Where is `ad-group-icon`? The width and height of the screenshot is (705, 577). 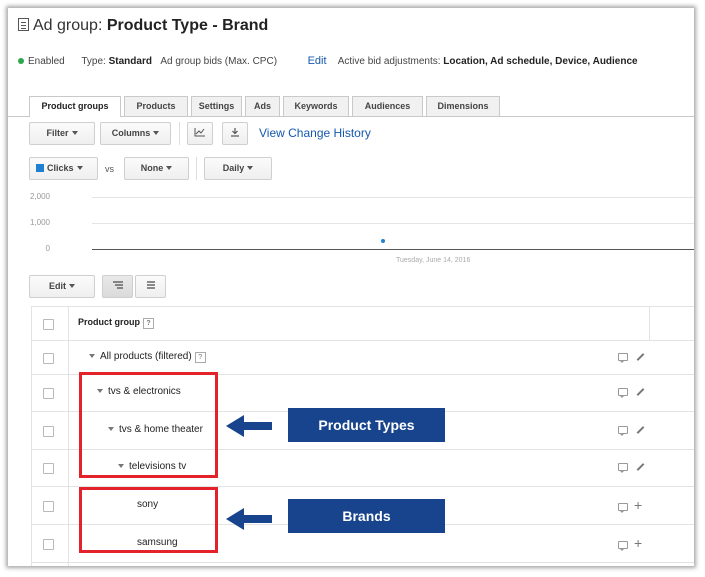
ad-group-icon is located at coordinates (23, 24).